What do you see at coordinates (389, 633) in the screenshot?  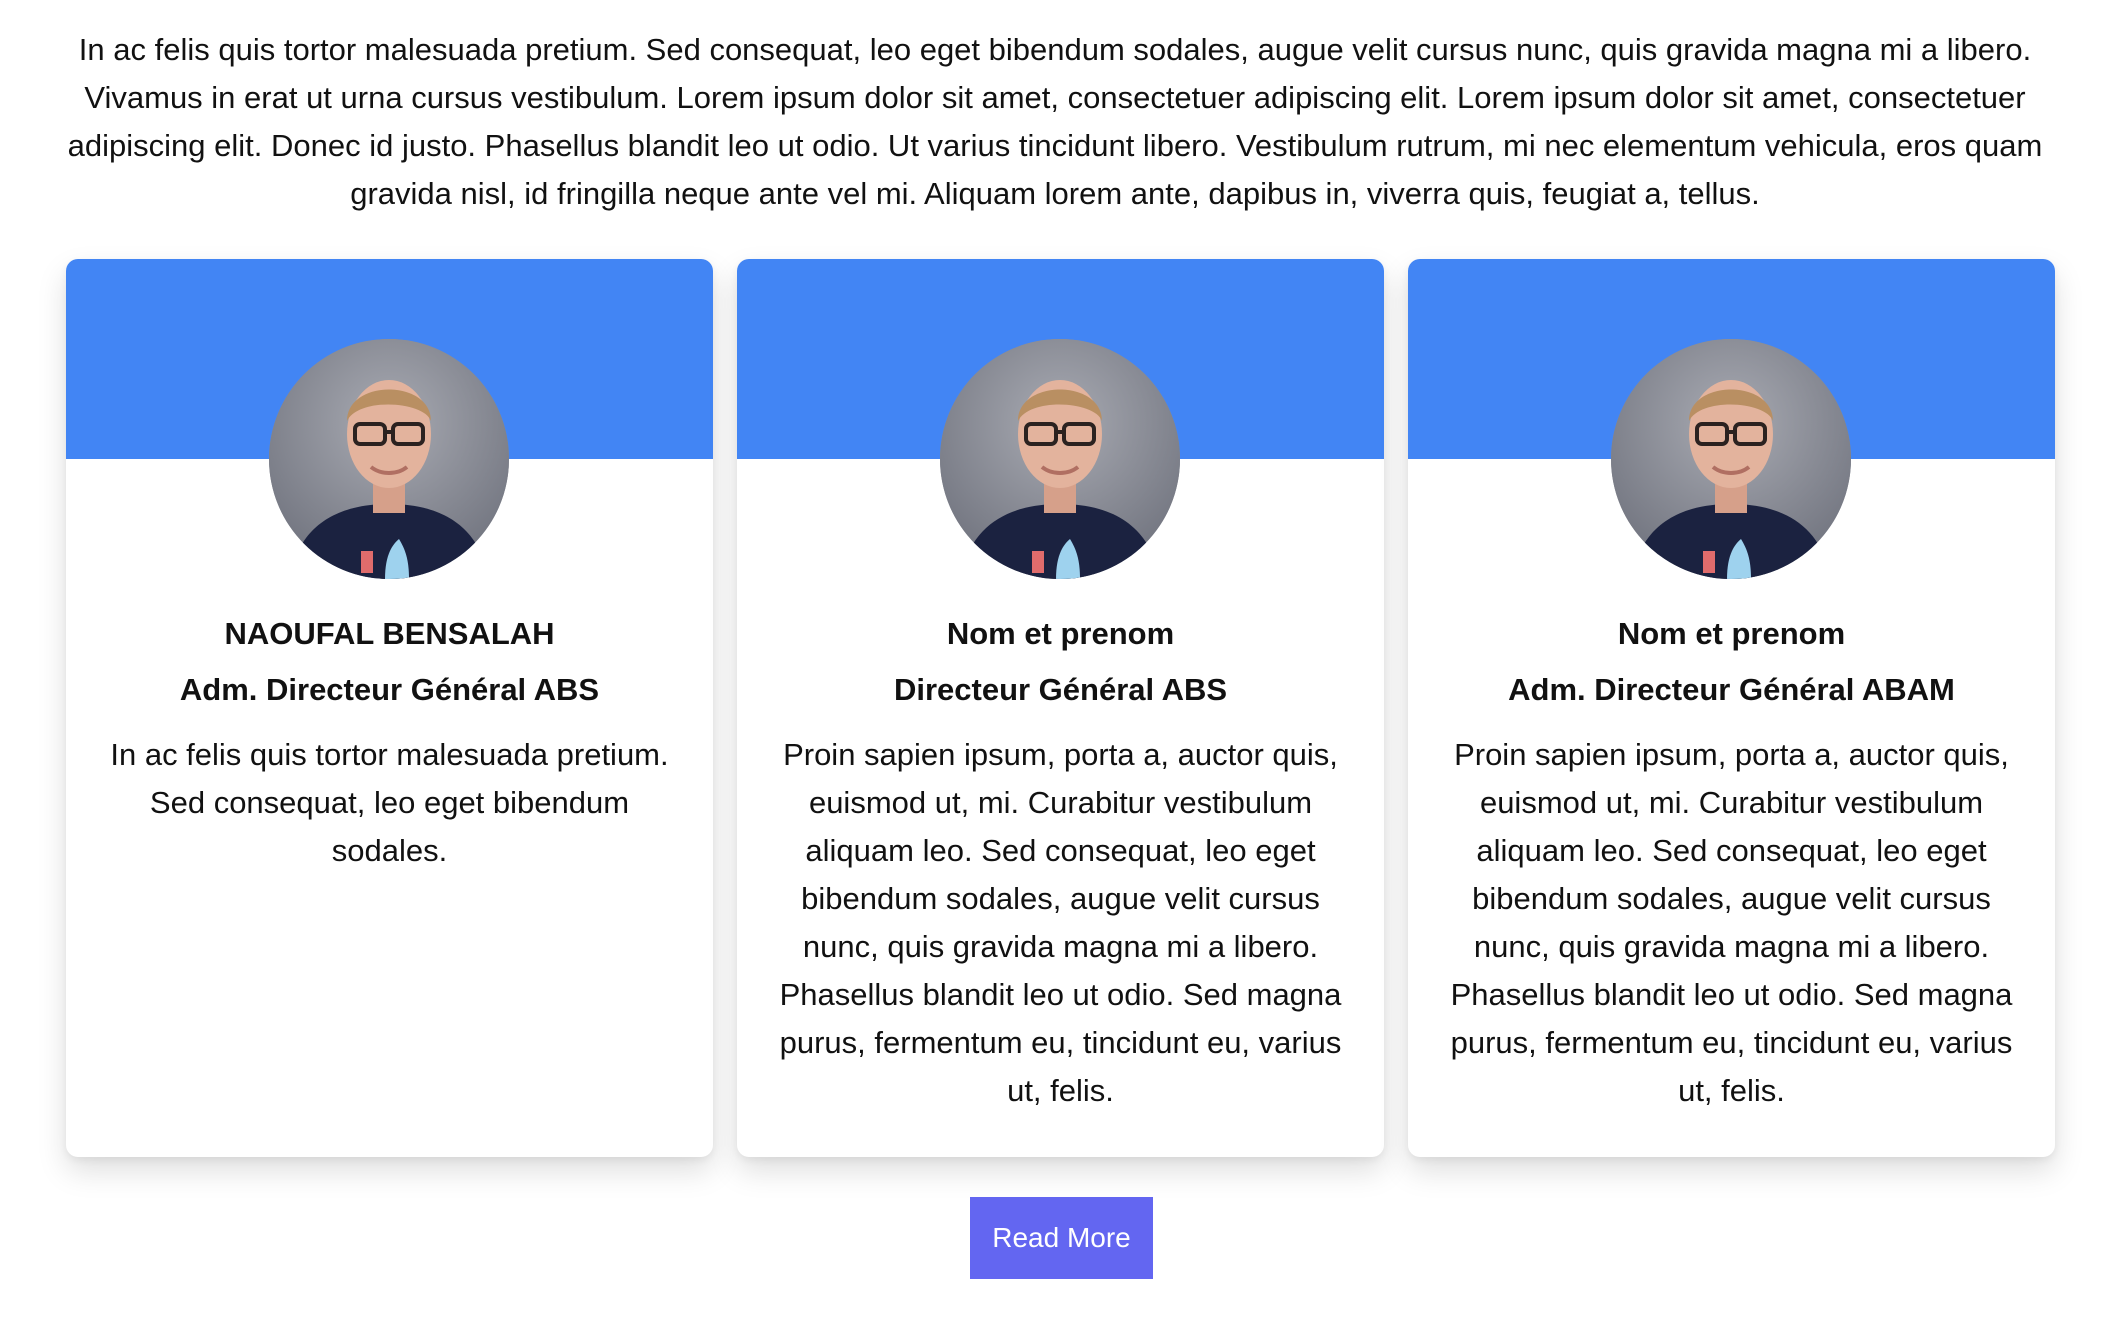 I see `card-name: NAOUFAL BENSALAH` at bounding box center [389, 633].